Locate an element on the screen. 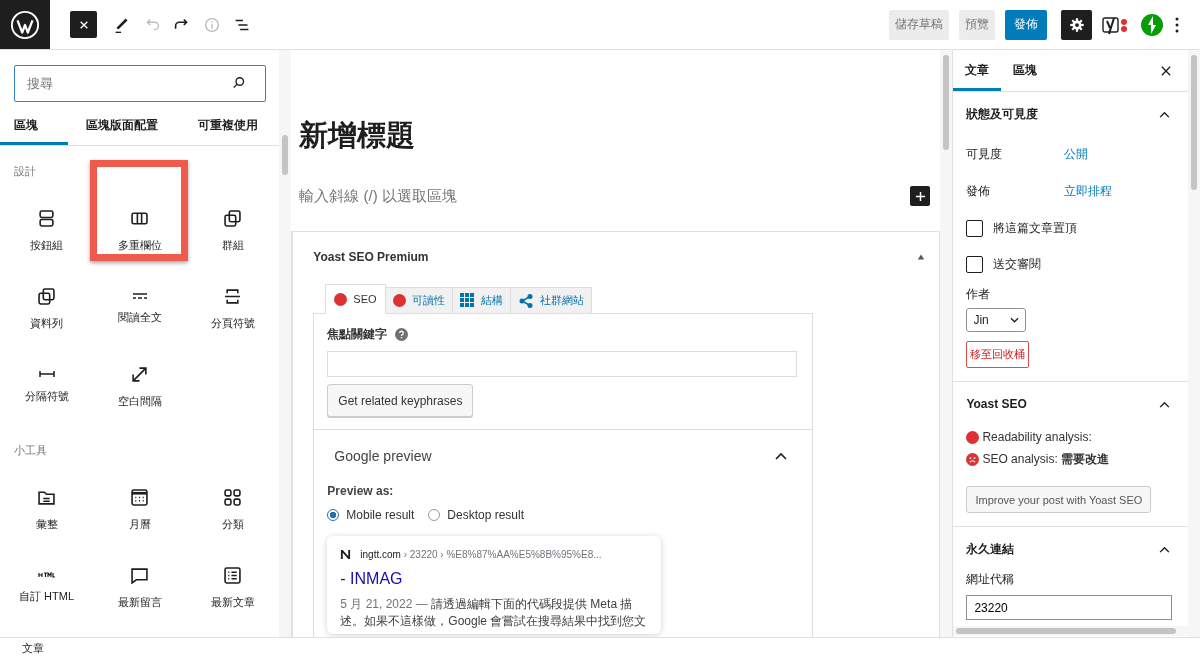  field-label: 作者 is located at coordinates (979, 294).